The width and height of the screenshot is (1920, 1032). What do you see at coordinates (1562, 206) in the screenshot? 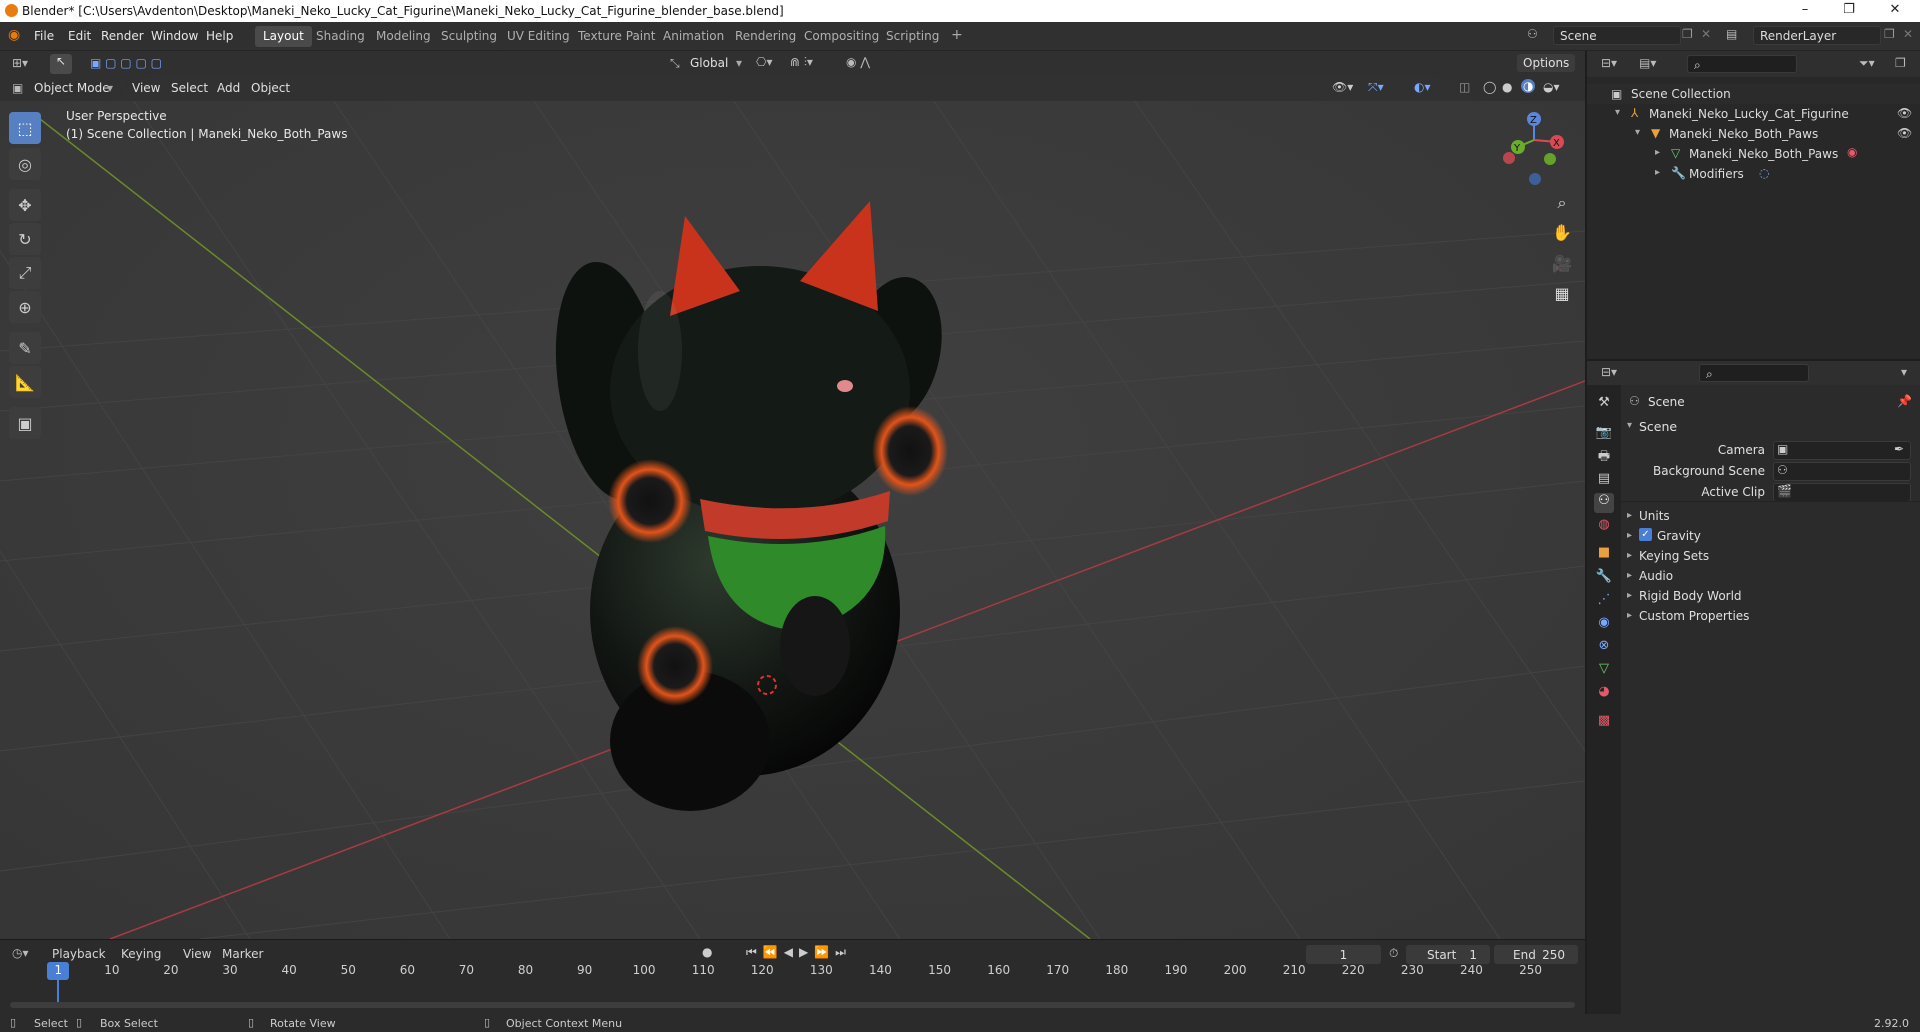
I see `zoom-button: ⌕` at bounding box center [1562, 206].